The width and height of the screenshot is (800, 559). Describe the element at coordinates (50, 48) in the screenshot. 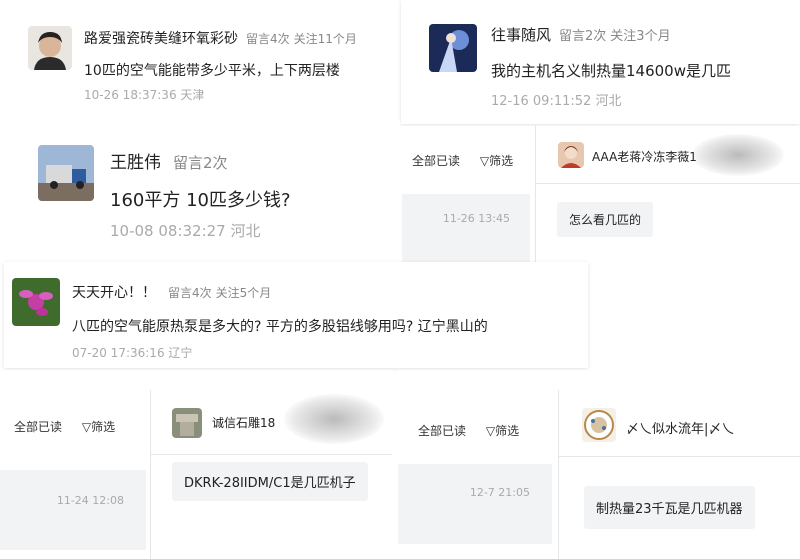

I see `person-avatar` at that location.